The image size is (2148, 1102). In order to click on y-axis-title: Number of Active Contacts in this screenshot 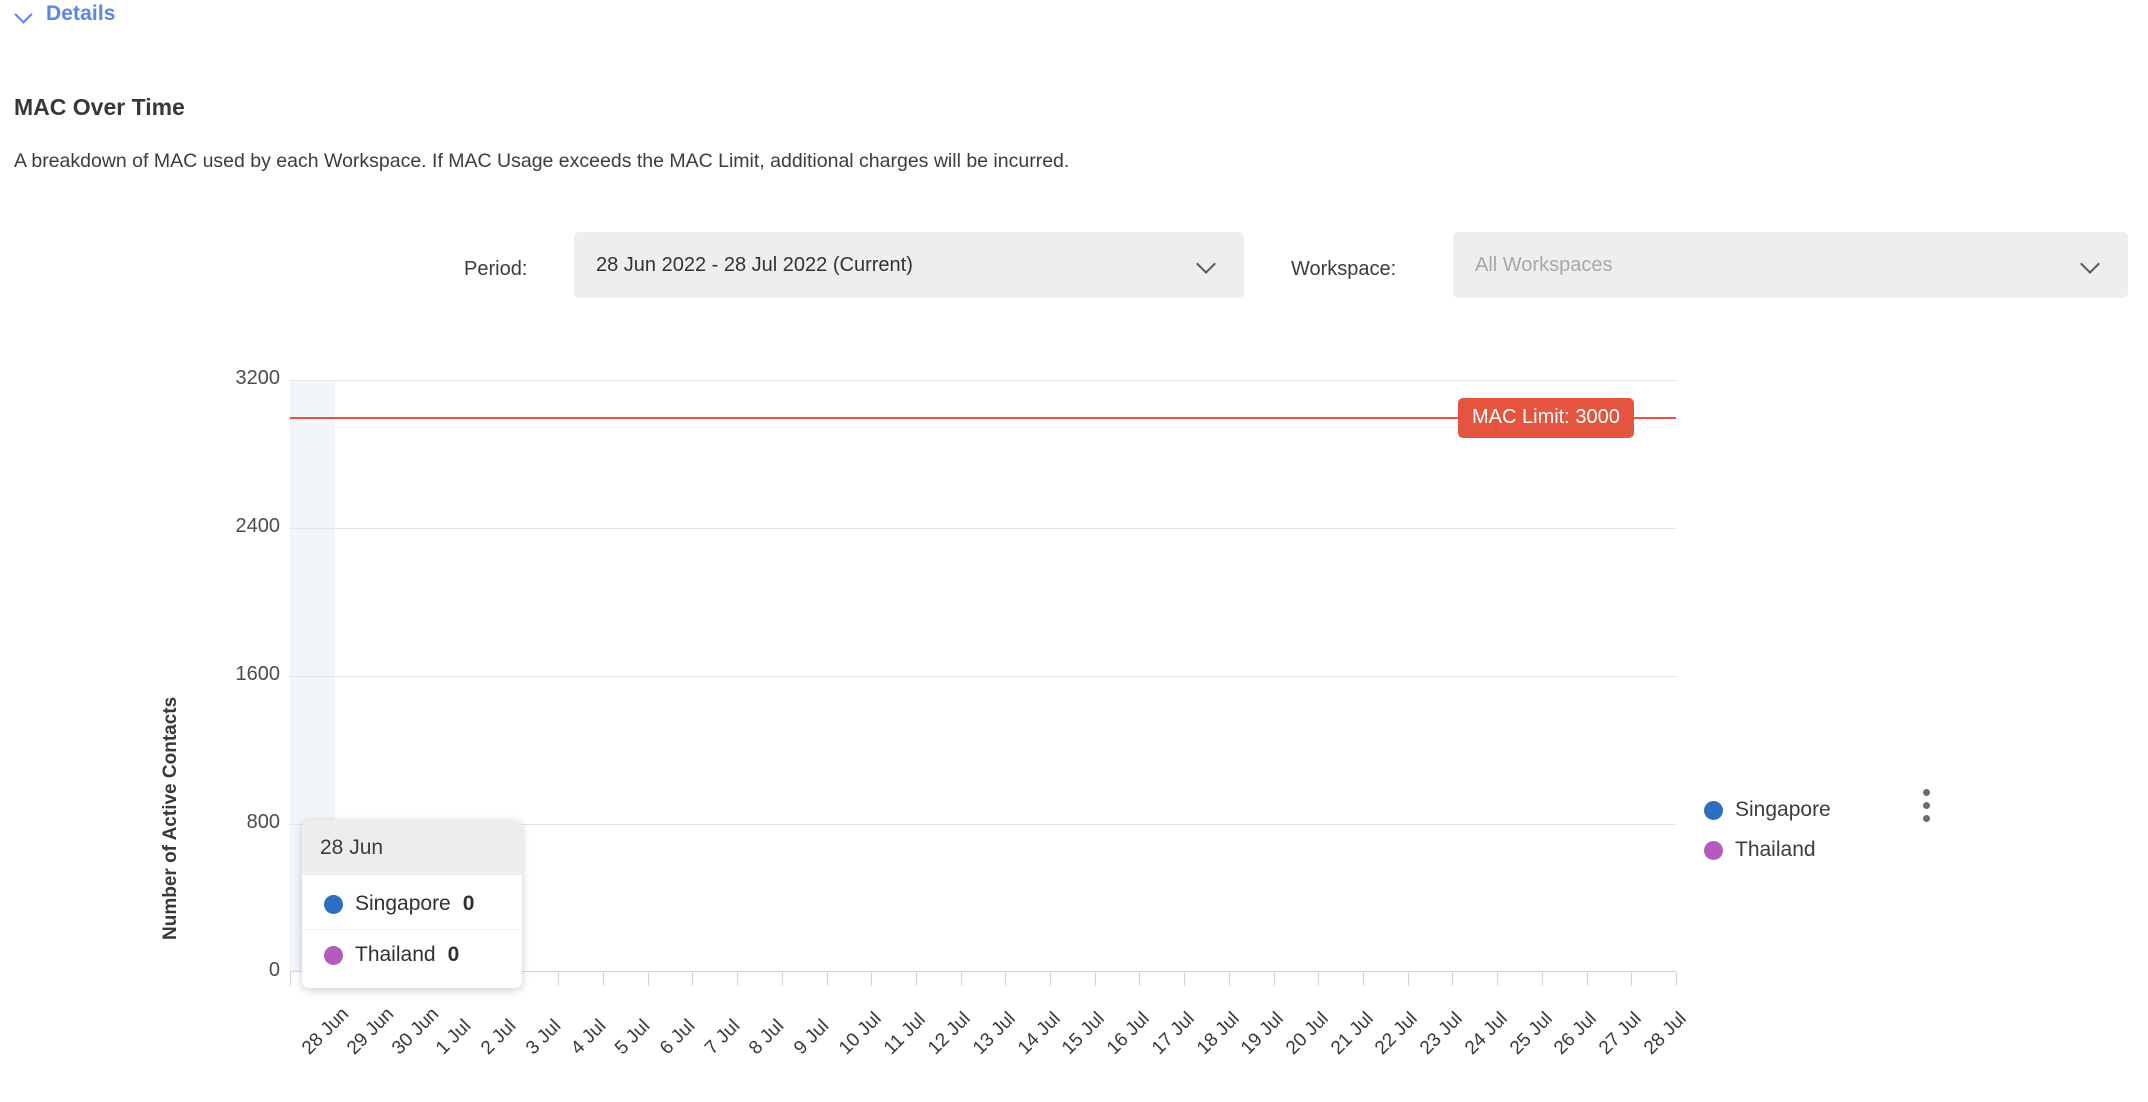, I will do `click(170, 818)`.